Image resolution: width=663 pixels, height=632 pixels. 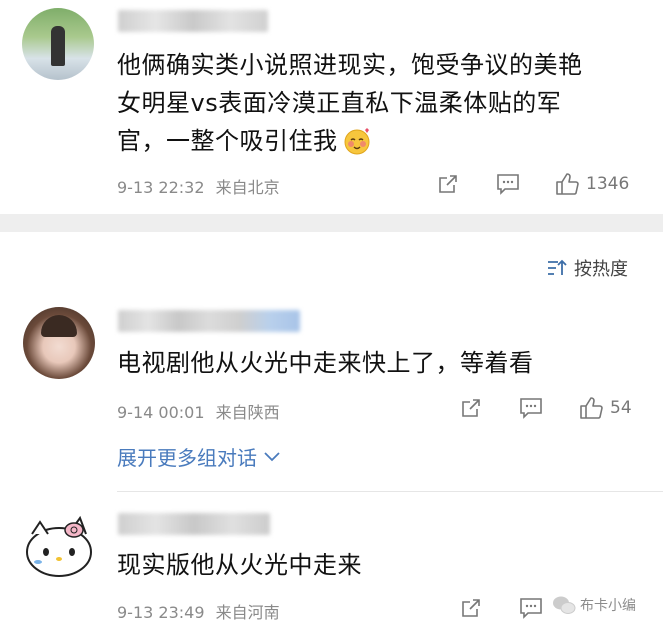 I want to click on comment-text: 电视剧他从火光中走来快上了，等着看, so click(x=377, y=363).